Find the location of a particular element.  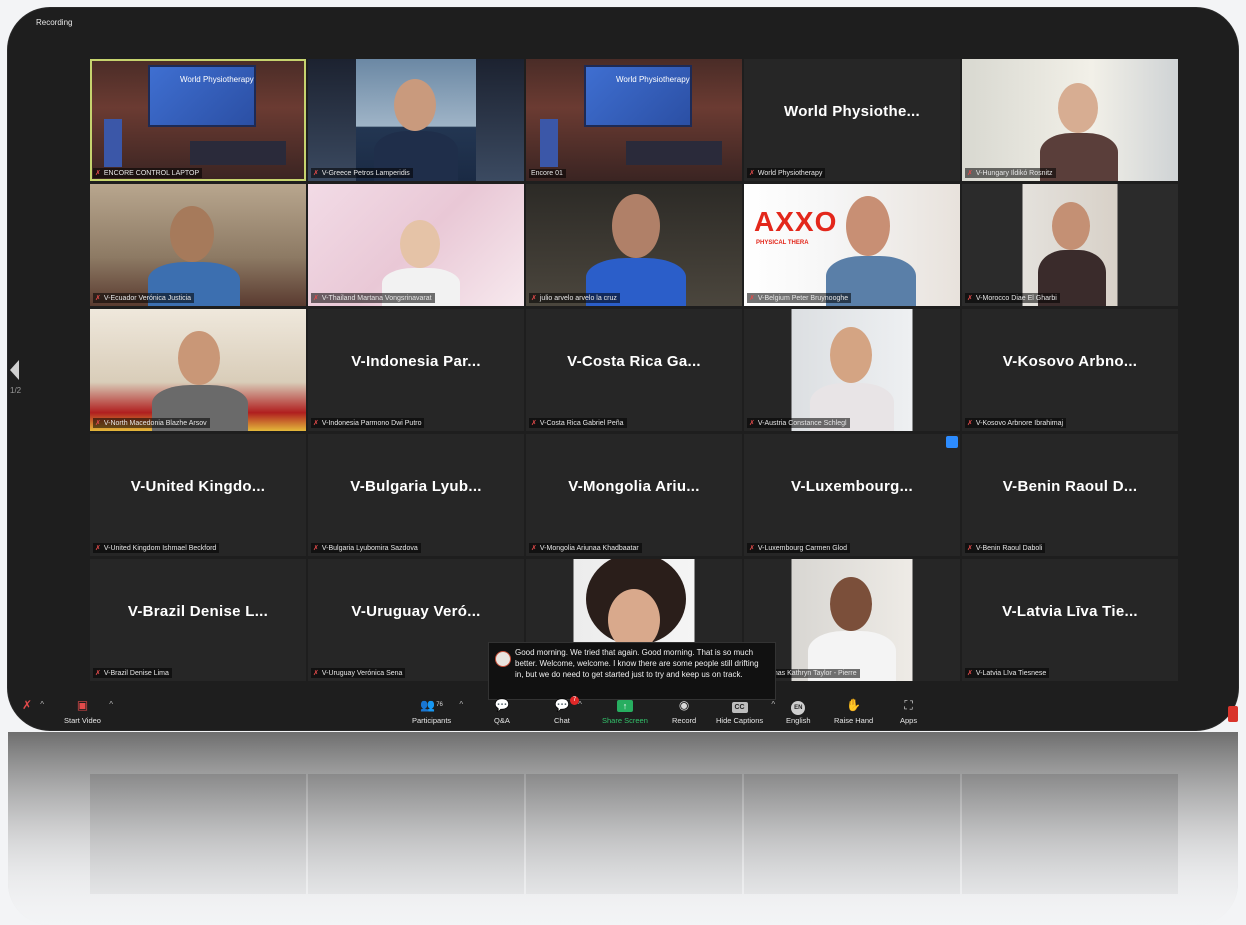

video-tile-encore-01: World Physiotherapy Encore 01 is located at coordinates (634, 120).